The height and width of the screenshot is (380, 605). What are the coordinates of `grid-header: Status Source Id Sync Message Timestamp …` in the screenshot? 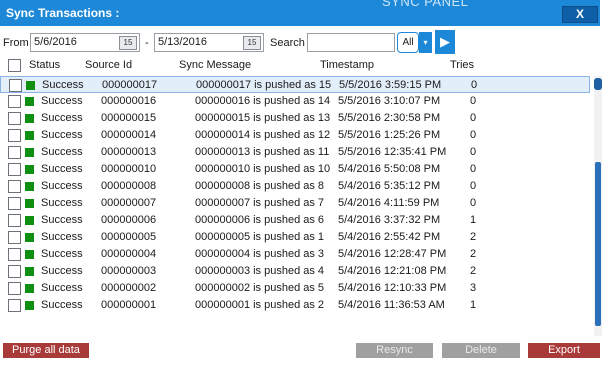 It's located at (297, 65).